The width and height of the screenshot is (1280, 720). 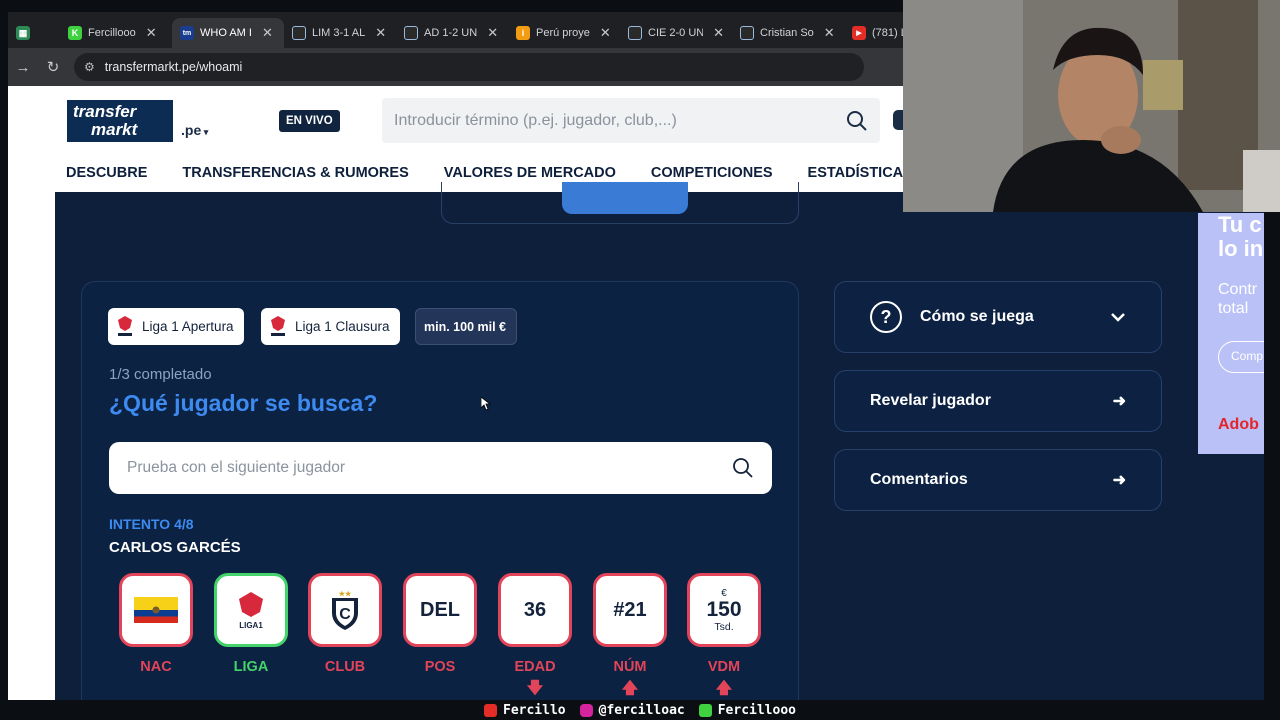 I want to click on hint-label-edad: EDAD, so click(x=535, y=667).